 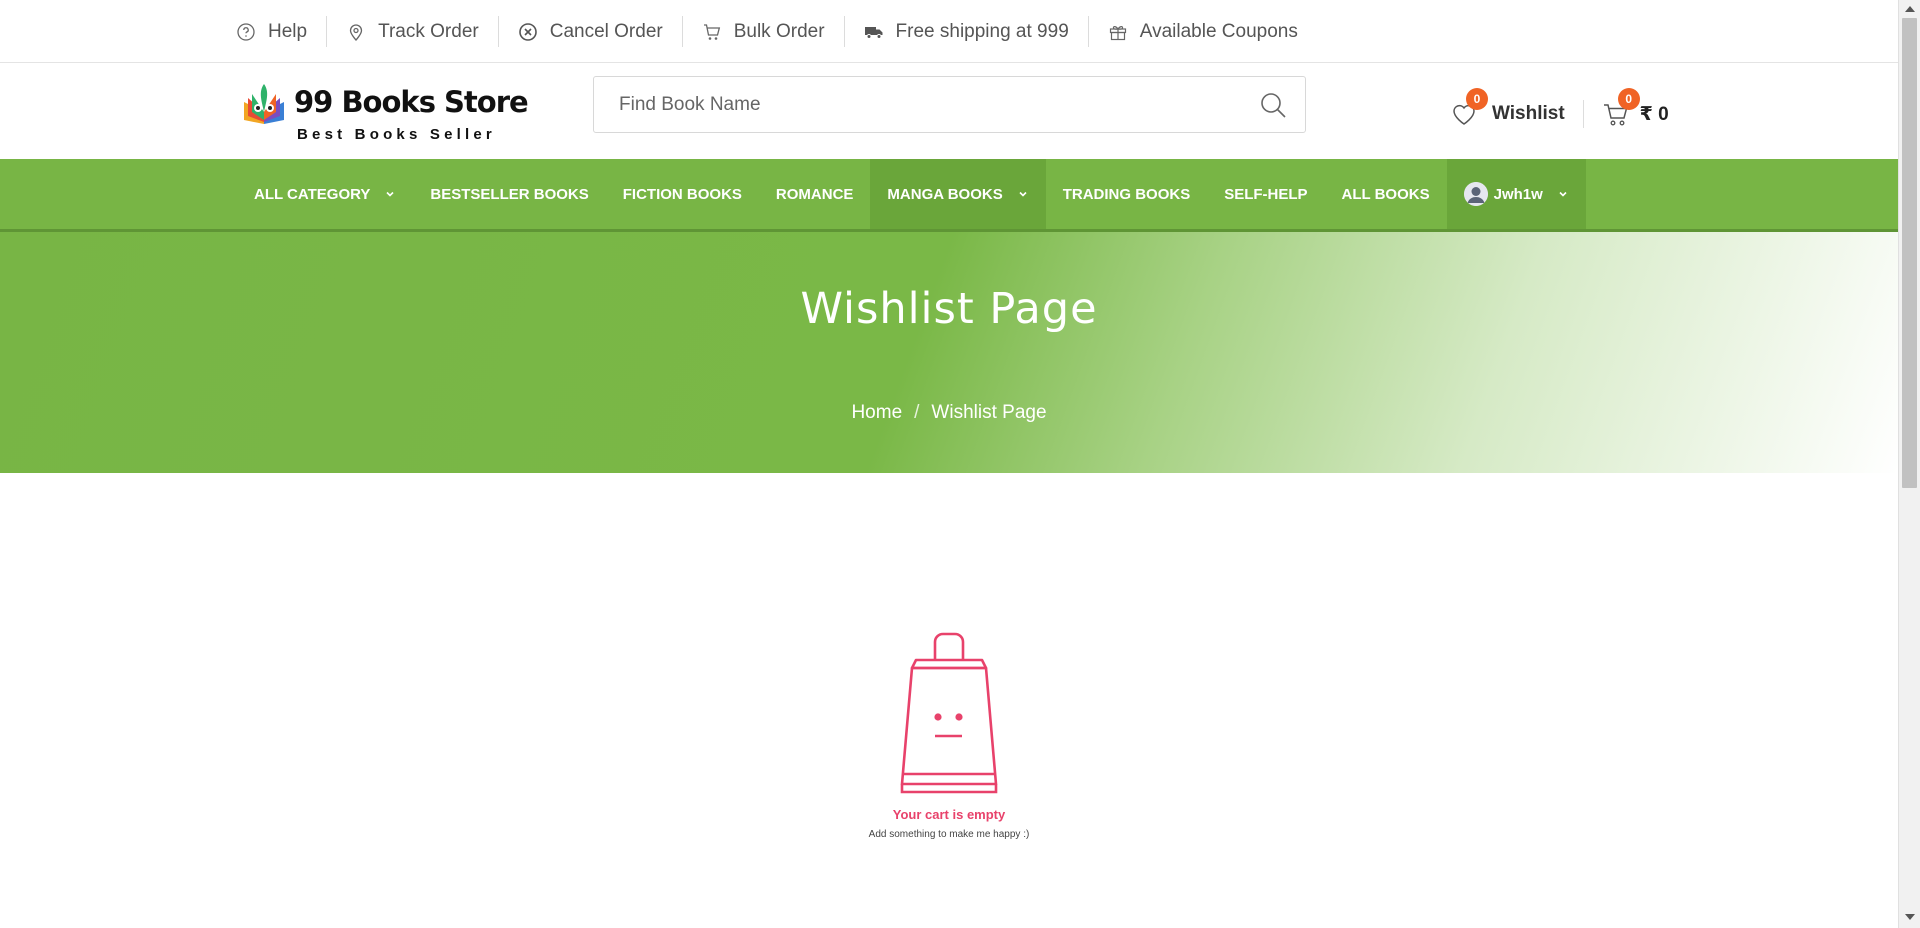 What do you see at coordinates (1910, 9) in the screenshot?
I see `scroll-up-arrow-icon` at bounding box center [1910, 9].